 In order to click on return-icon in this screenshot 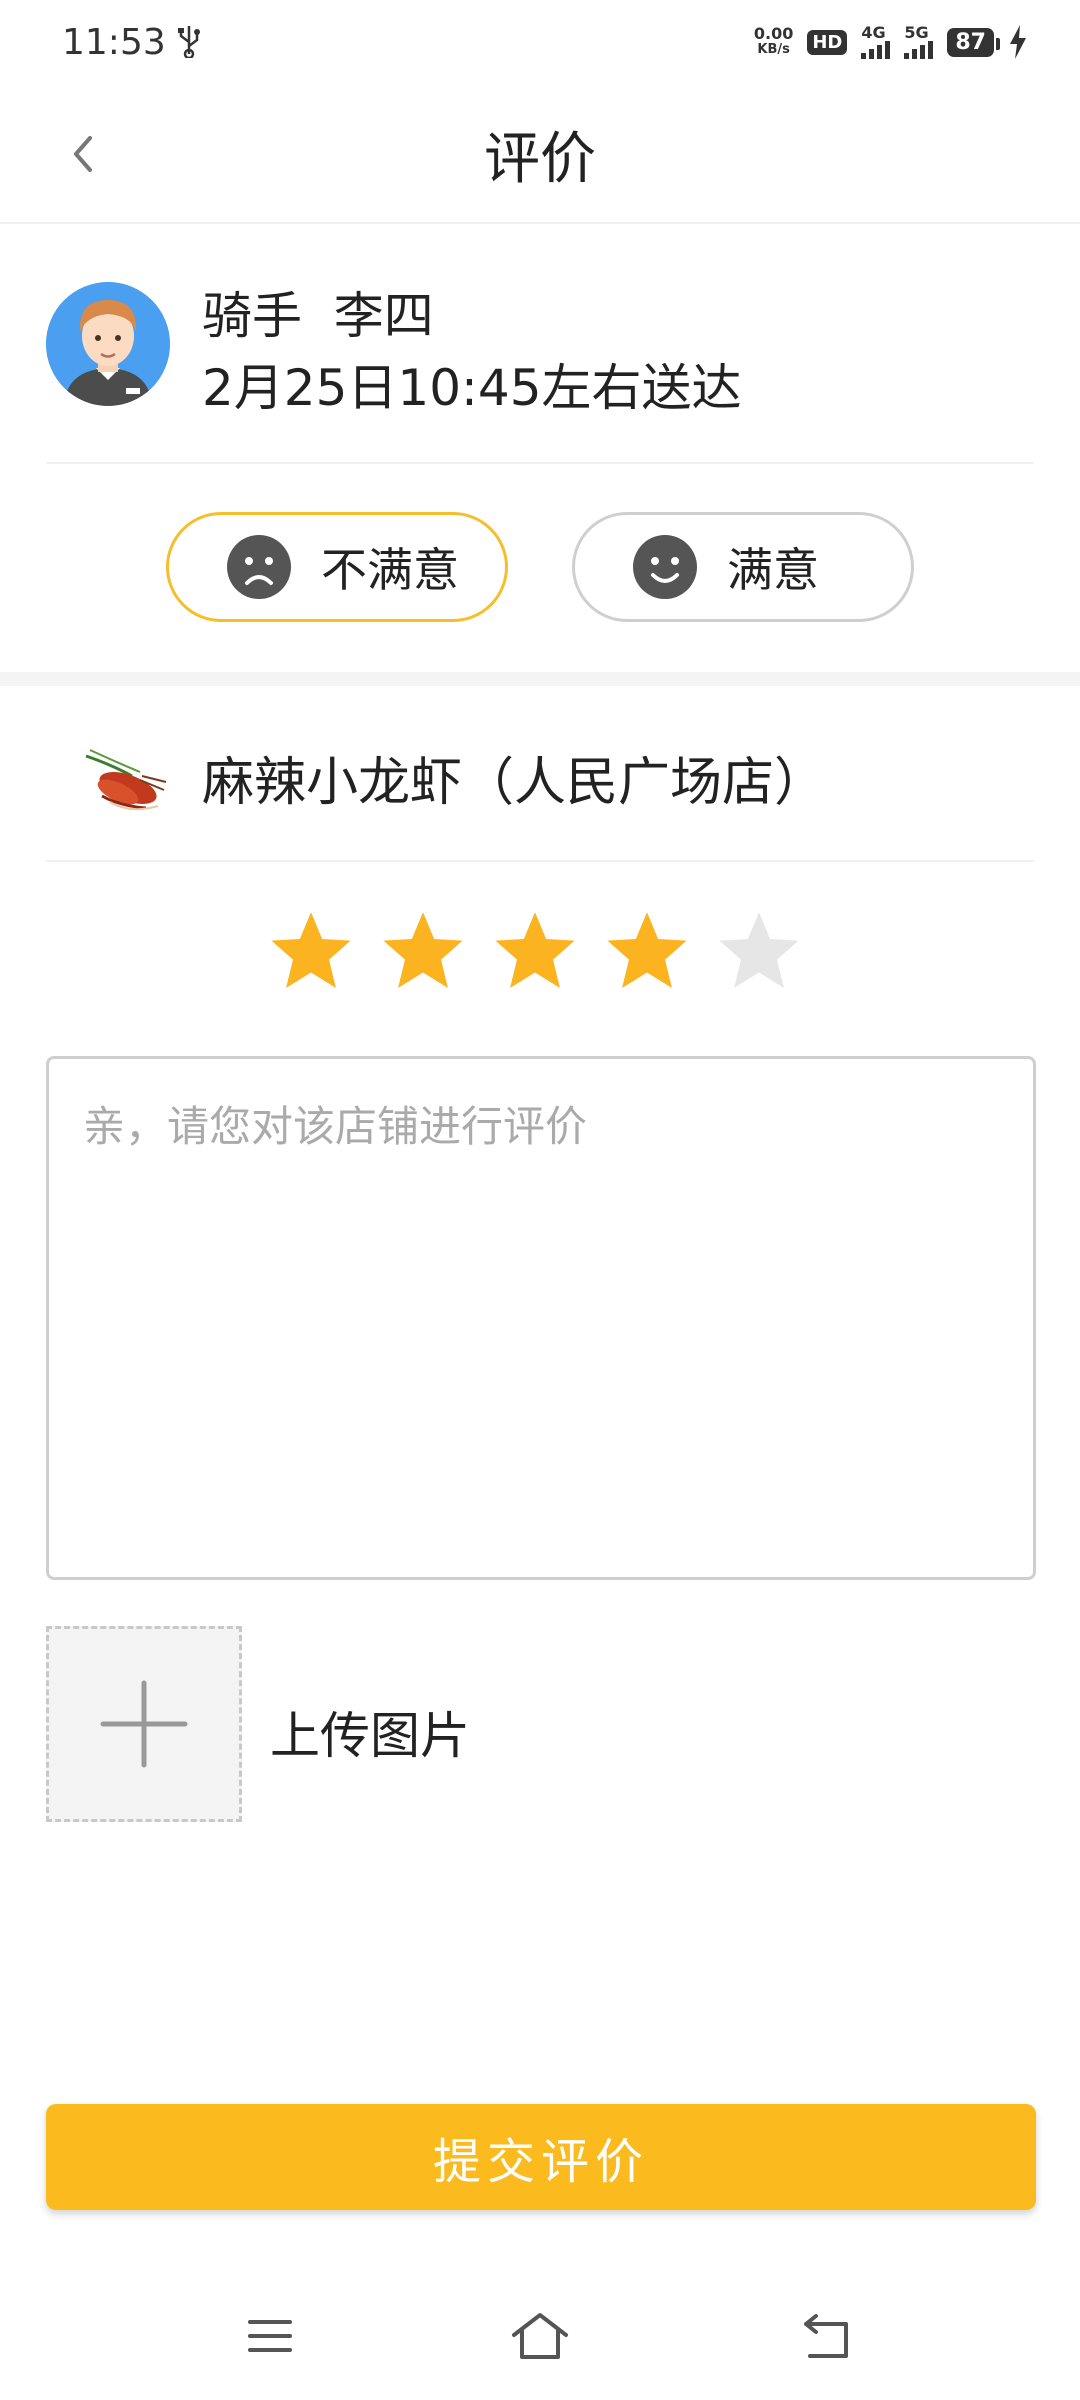, I will do `click(826, 2336)`.